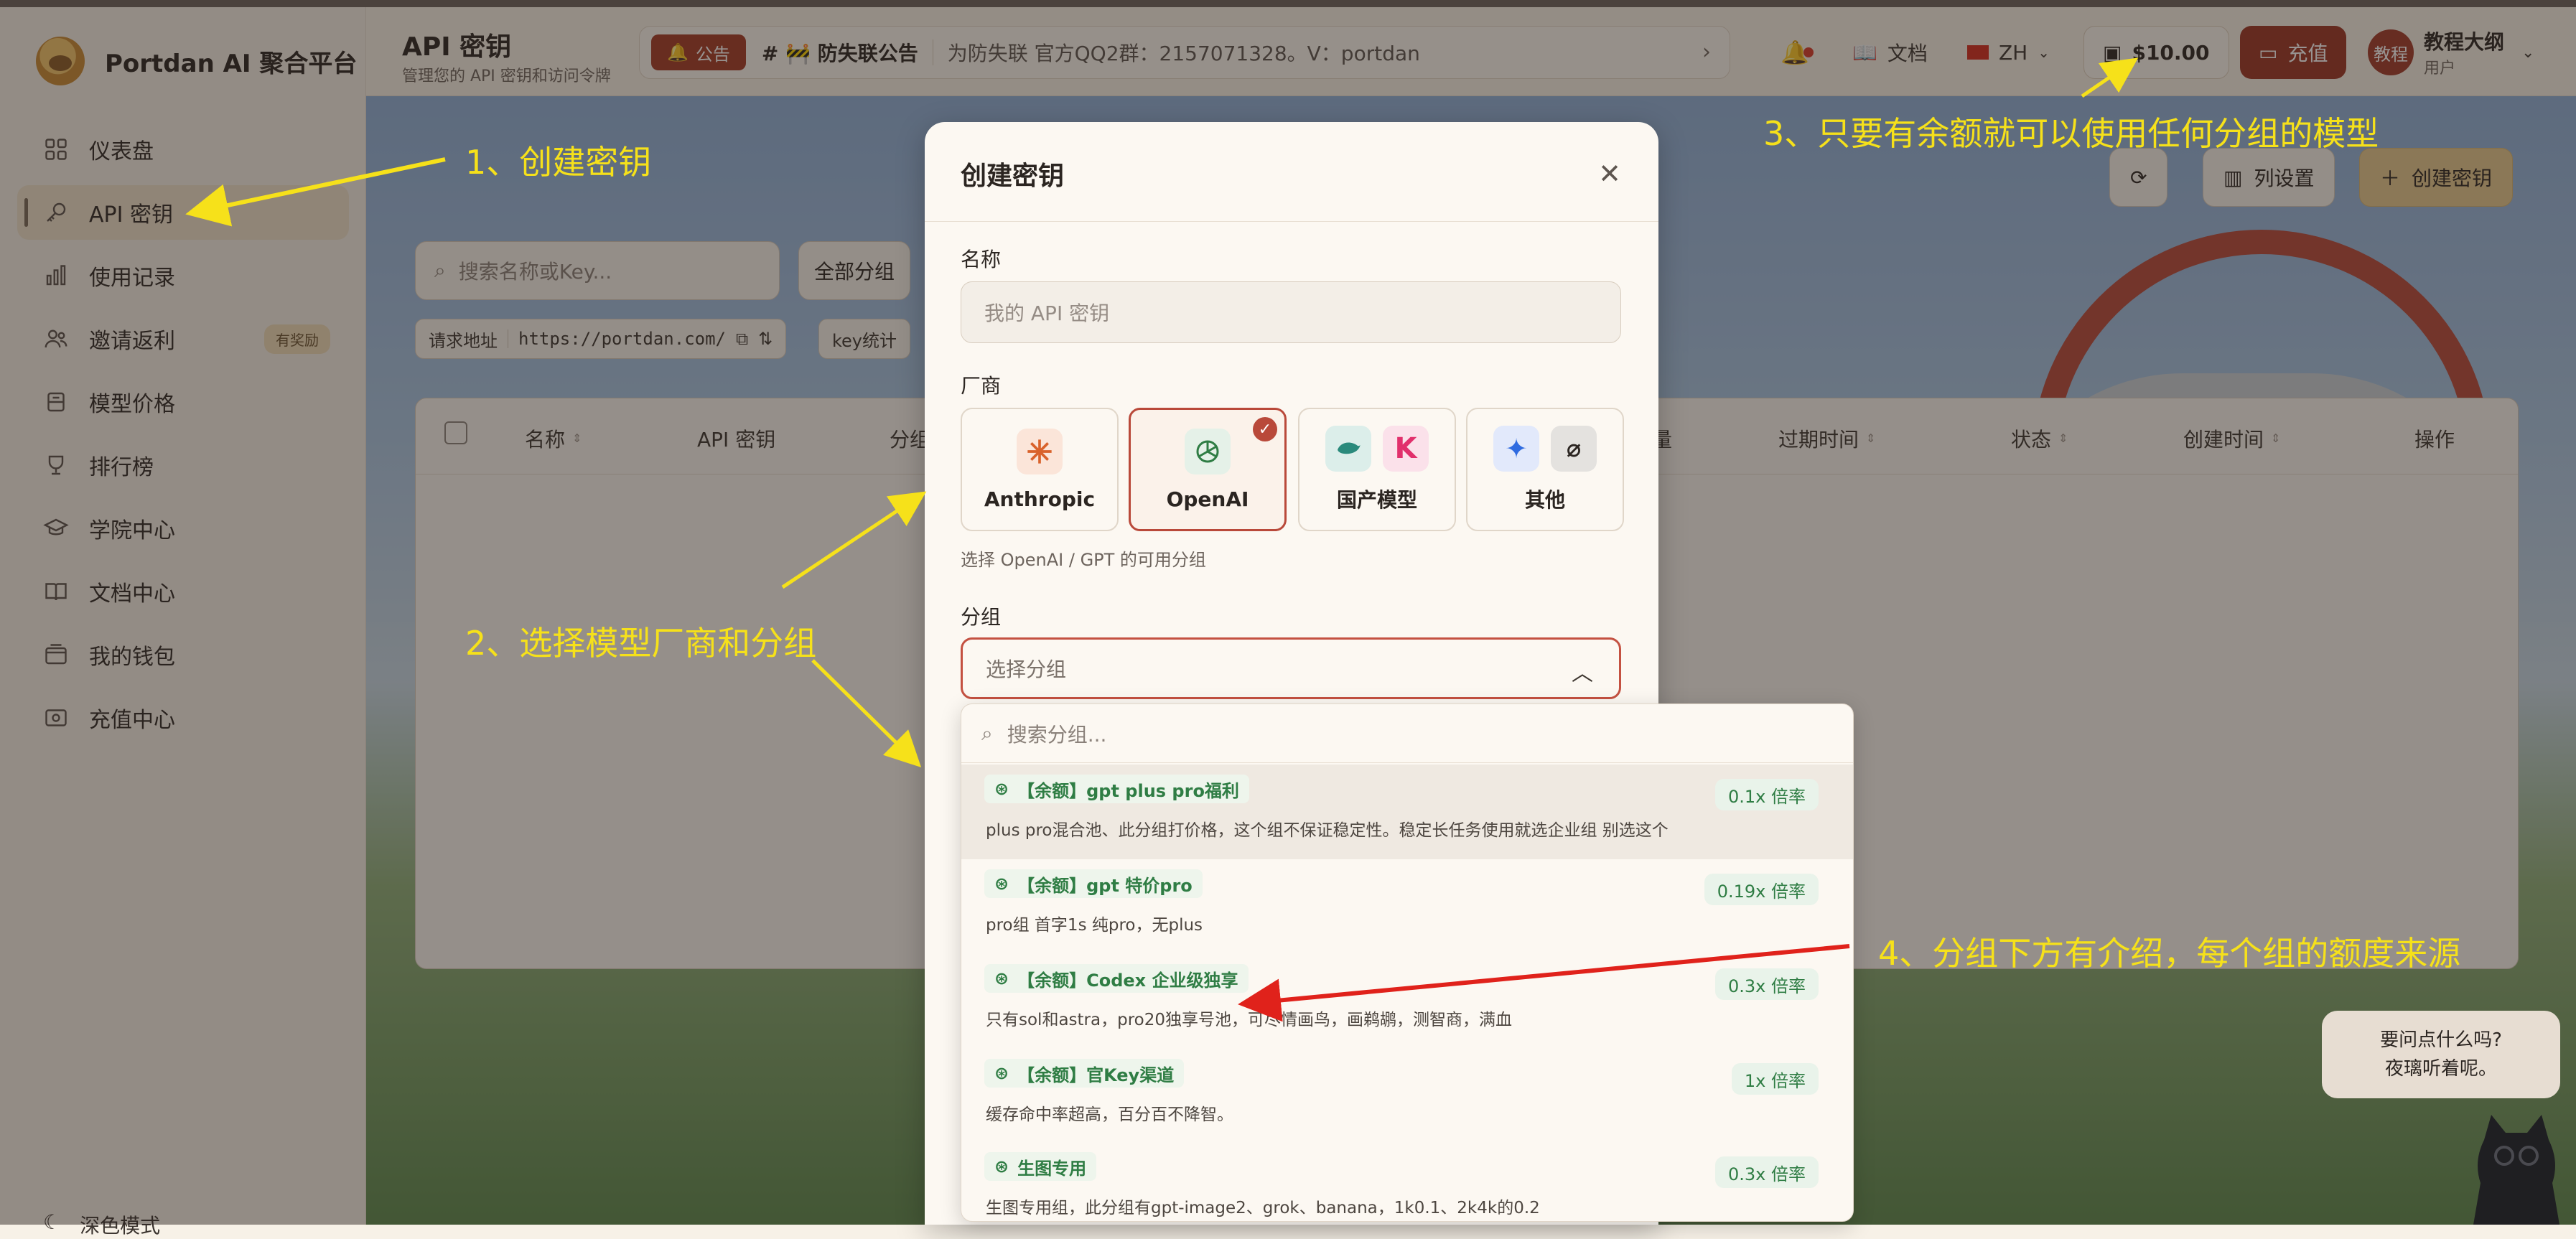  Describe the element at coordinates (2516, 1168) in the screenshot. I see `cat-mascot-icon` at that location.